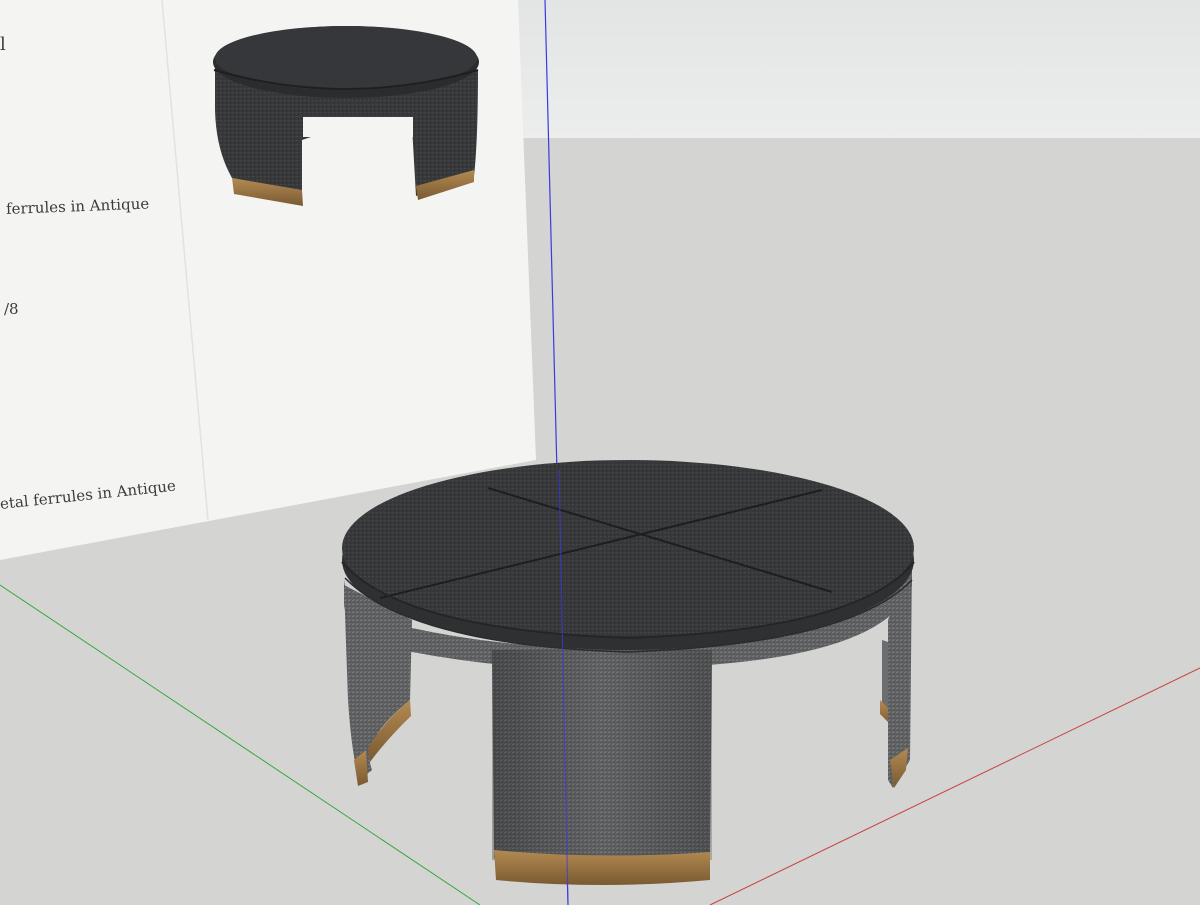 The width and height of the screenshot is (1200, 905). Describe the element at coordinates (3, 44) in the screenshot. I see `sheet-text-title: l` at that location.